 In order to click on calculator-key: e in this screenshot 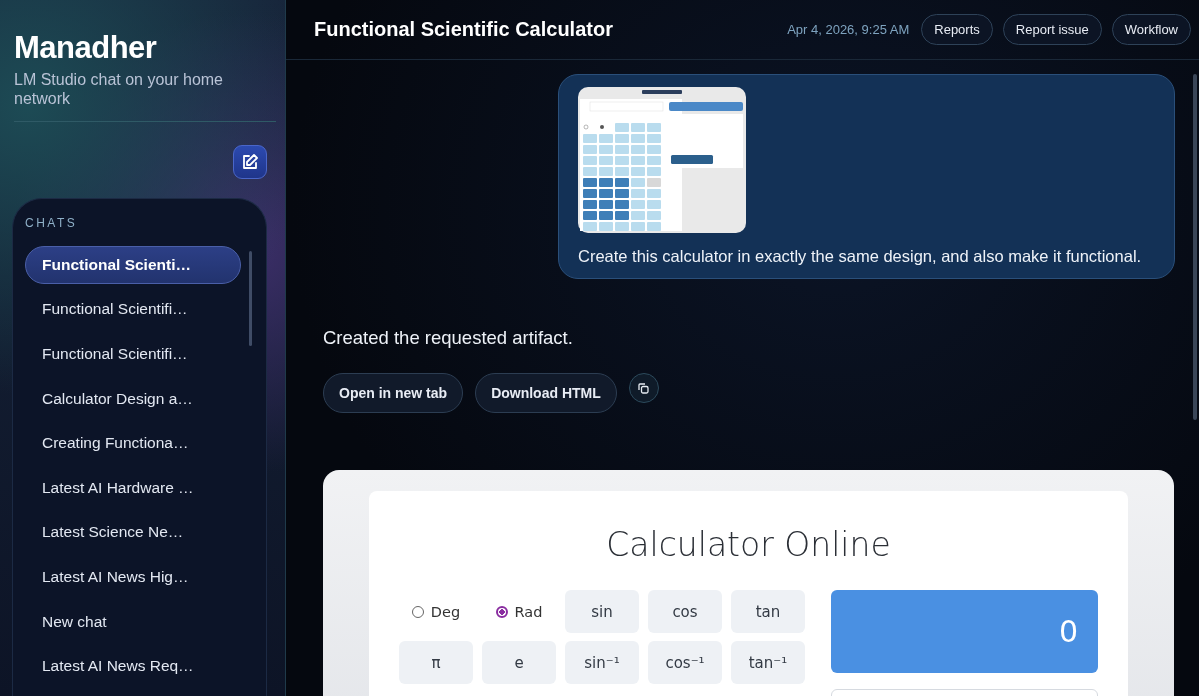, I will do `click(519, 662)`.